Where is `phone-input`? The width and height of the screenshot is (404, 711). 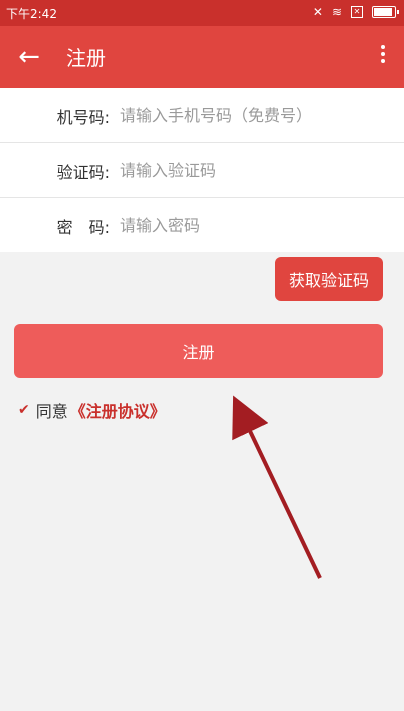
phone-input is located at coordinates (255, 115).